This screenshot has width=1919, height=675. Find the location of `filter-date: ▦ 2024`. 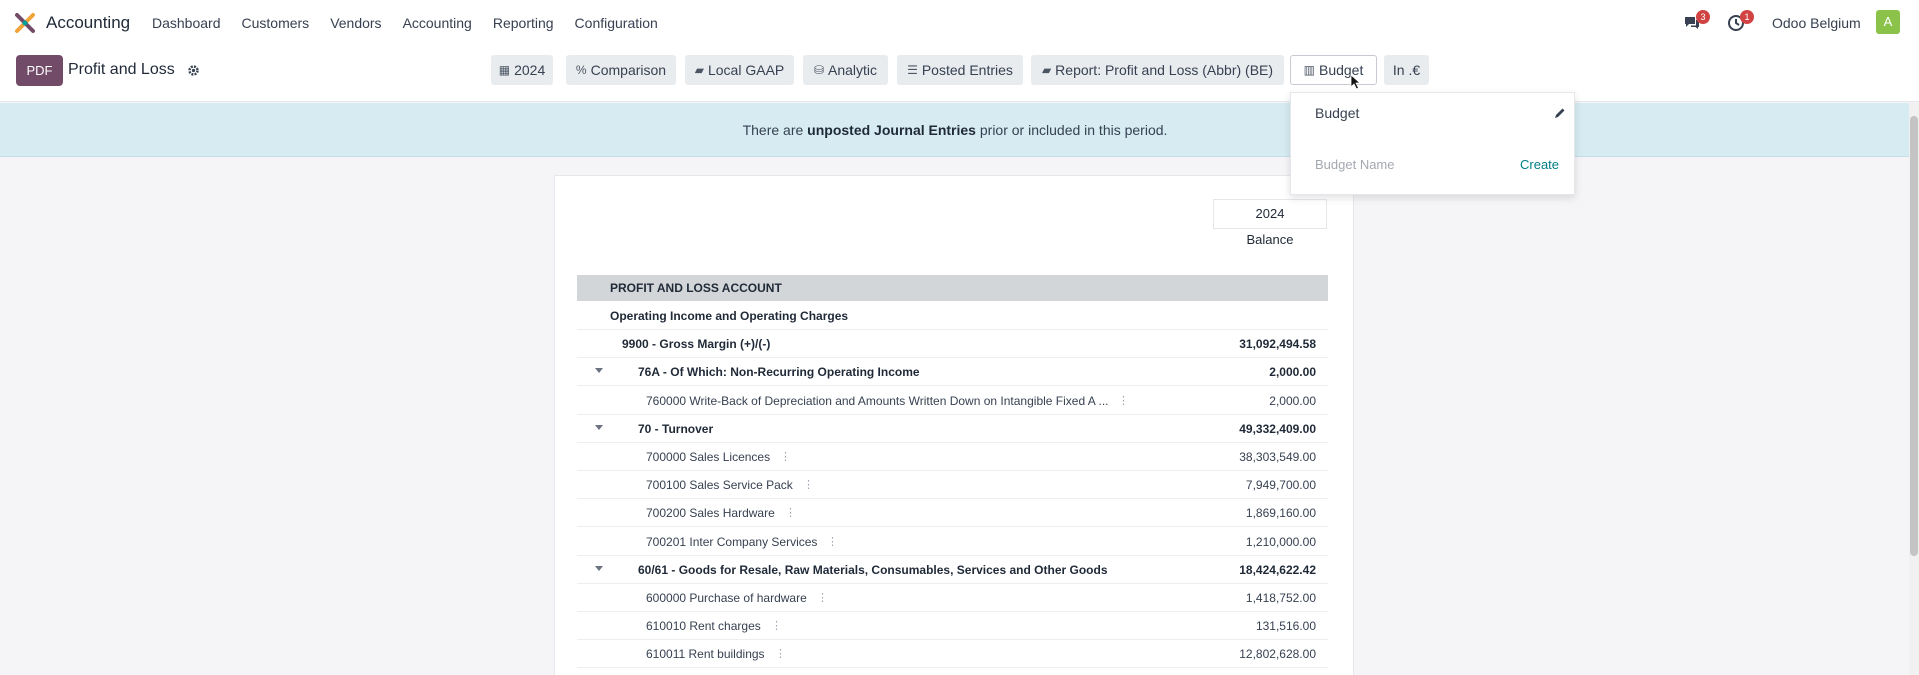

filter-date: ▦ 2024 is located at coordinates (522, 70).